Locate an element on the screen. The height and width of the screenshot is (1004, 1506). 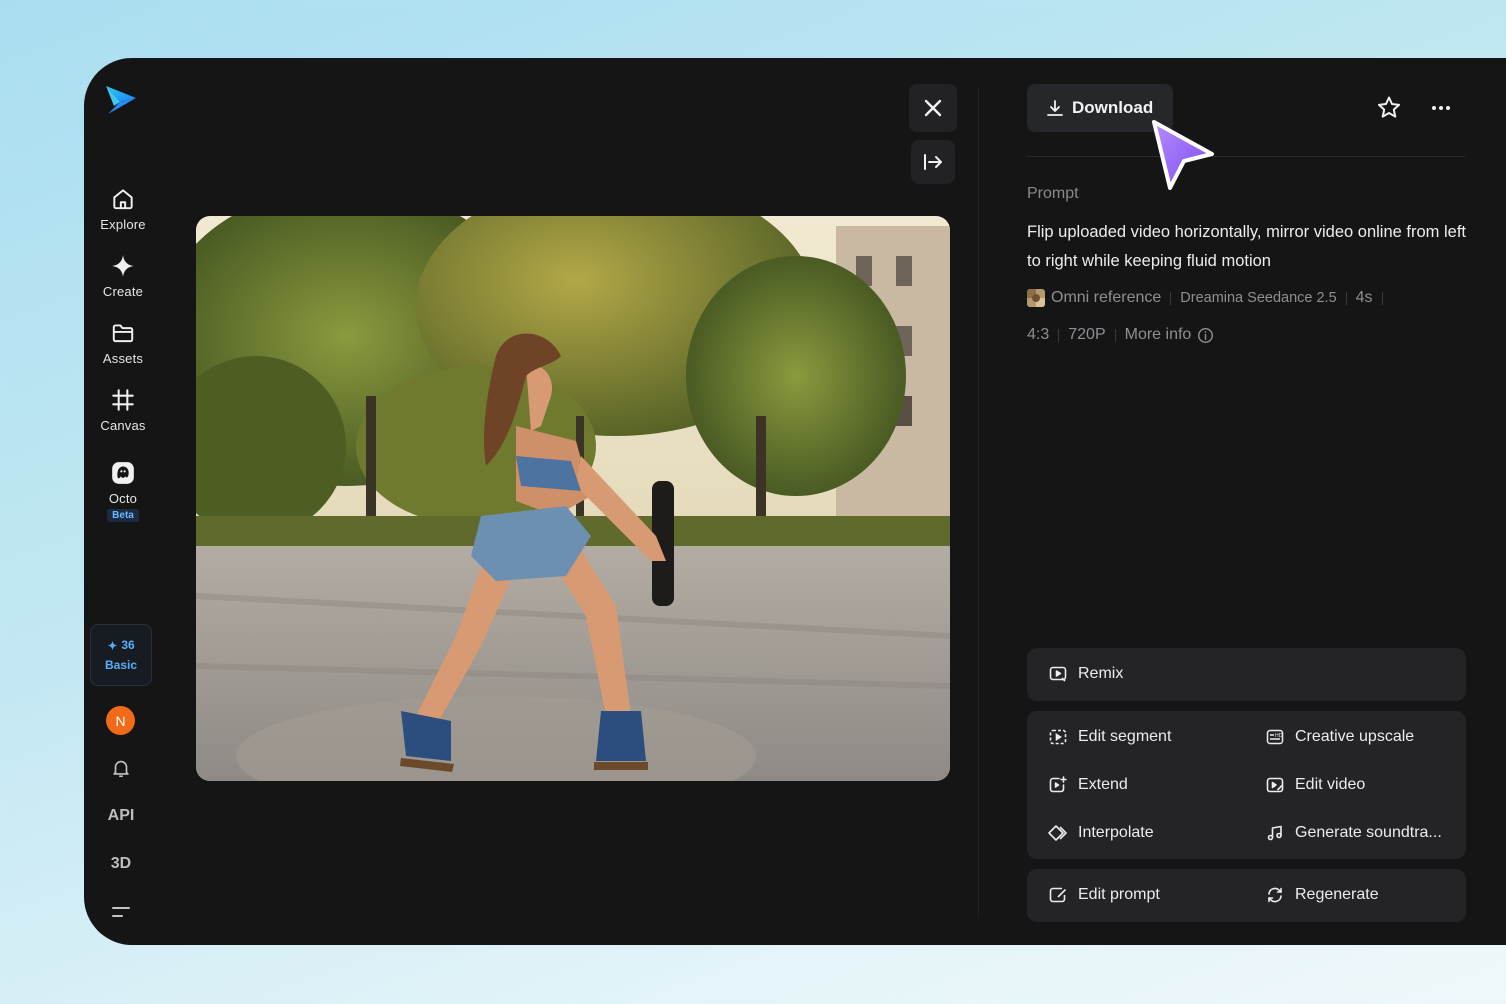
panel-divider is located at coordinates (978, 503).